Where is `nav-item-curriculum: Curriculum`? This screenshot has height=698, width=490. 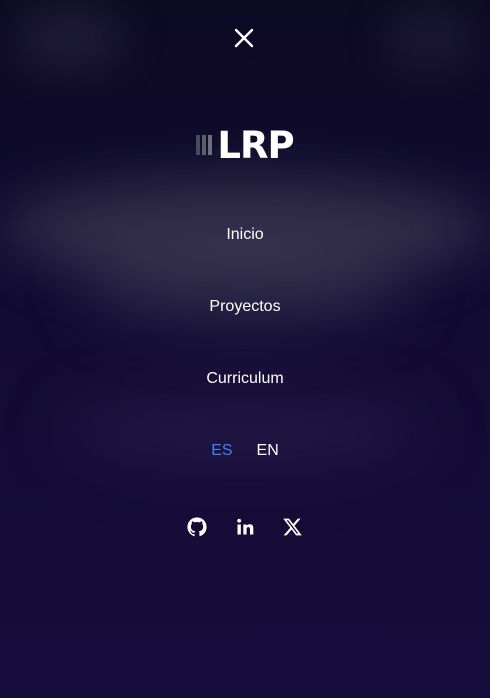 nav-item-curriculum: Curriculum is located at coordinates (245, 379).